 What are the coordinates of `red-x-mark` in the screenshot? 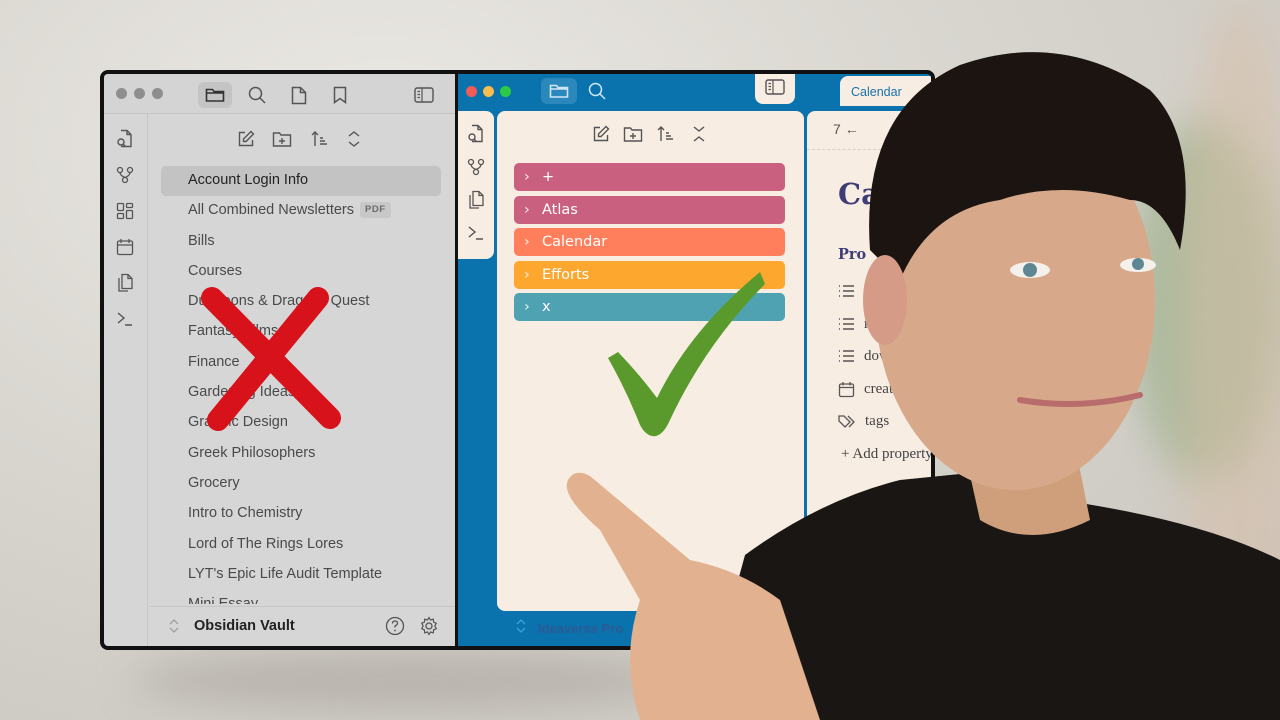 It's located at (271, 359).